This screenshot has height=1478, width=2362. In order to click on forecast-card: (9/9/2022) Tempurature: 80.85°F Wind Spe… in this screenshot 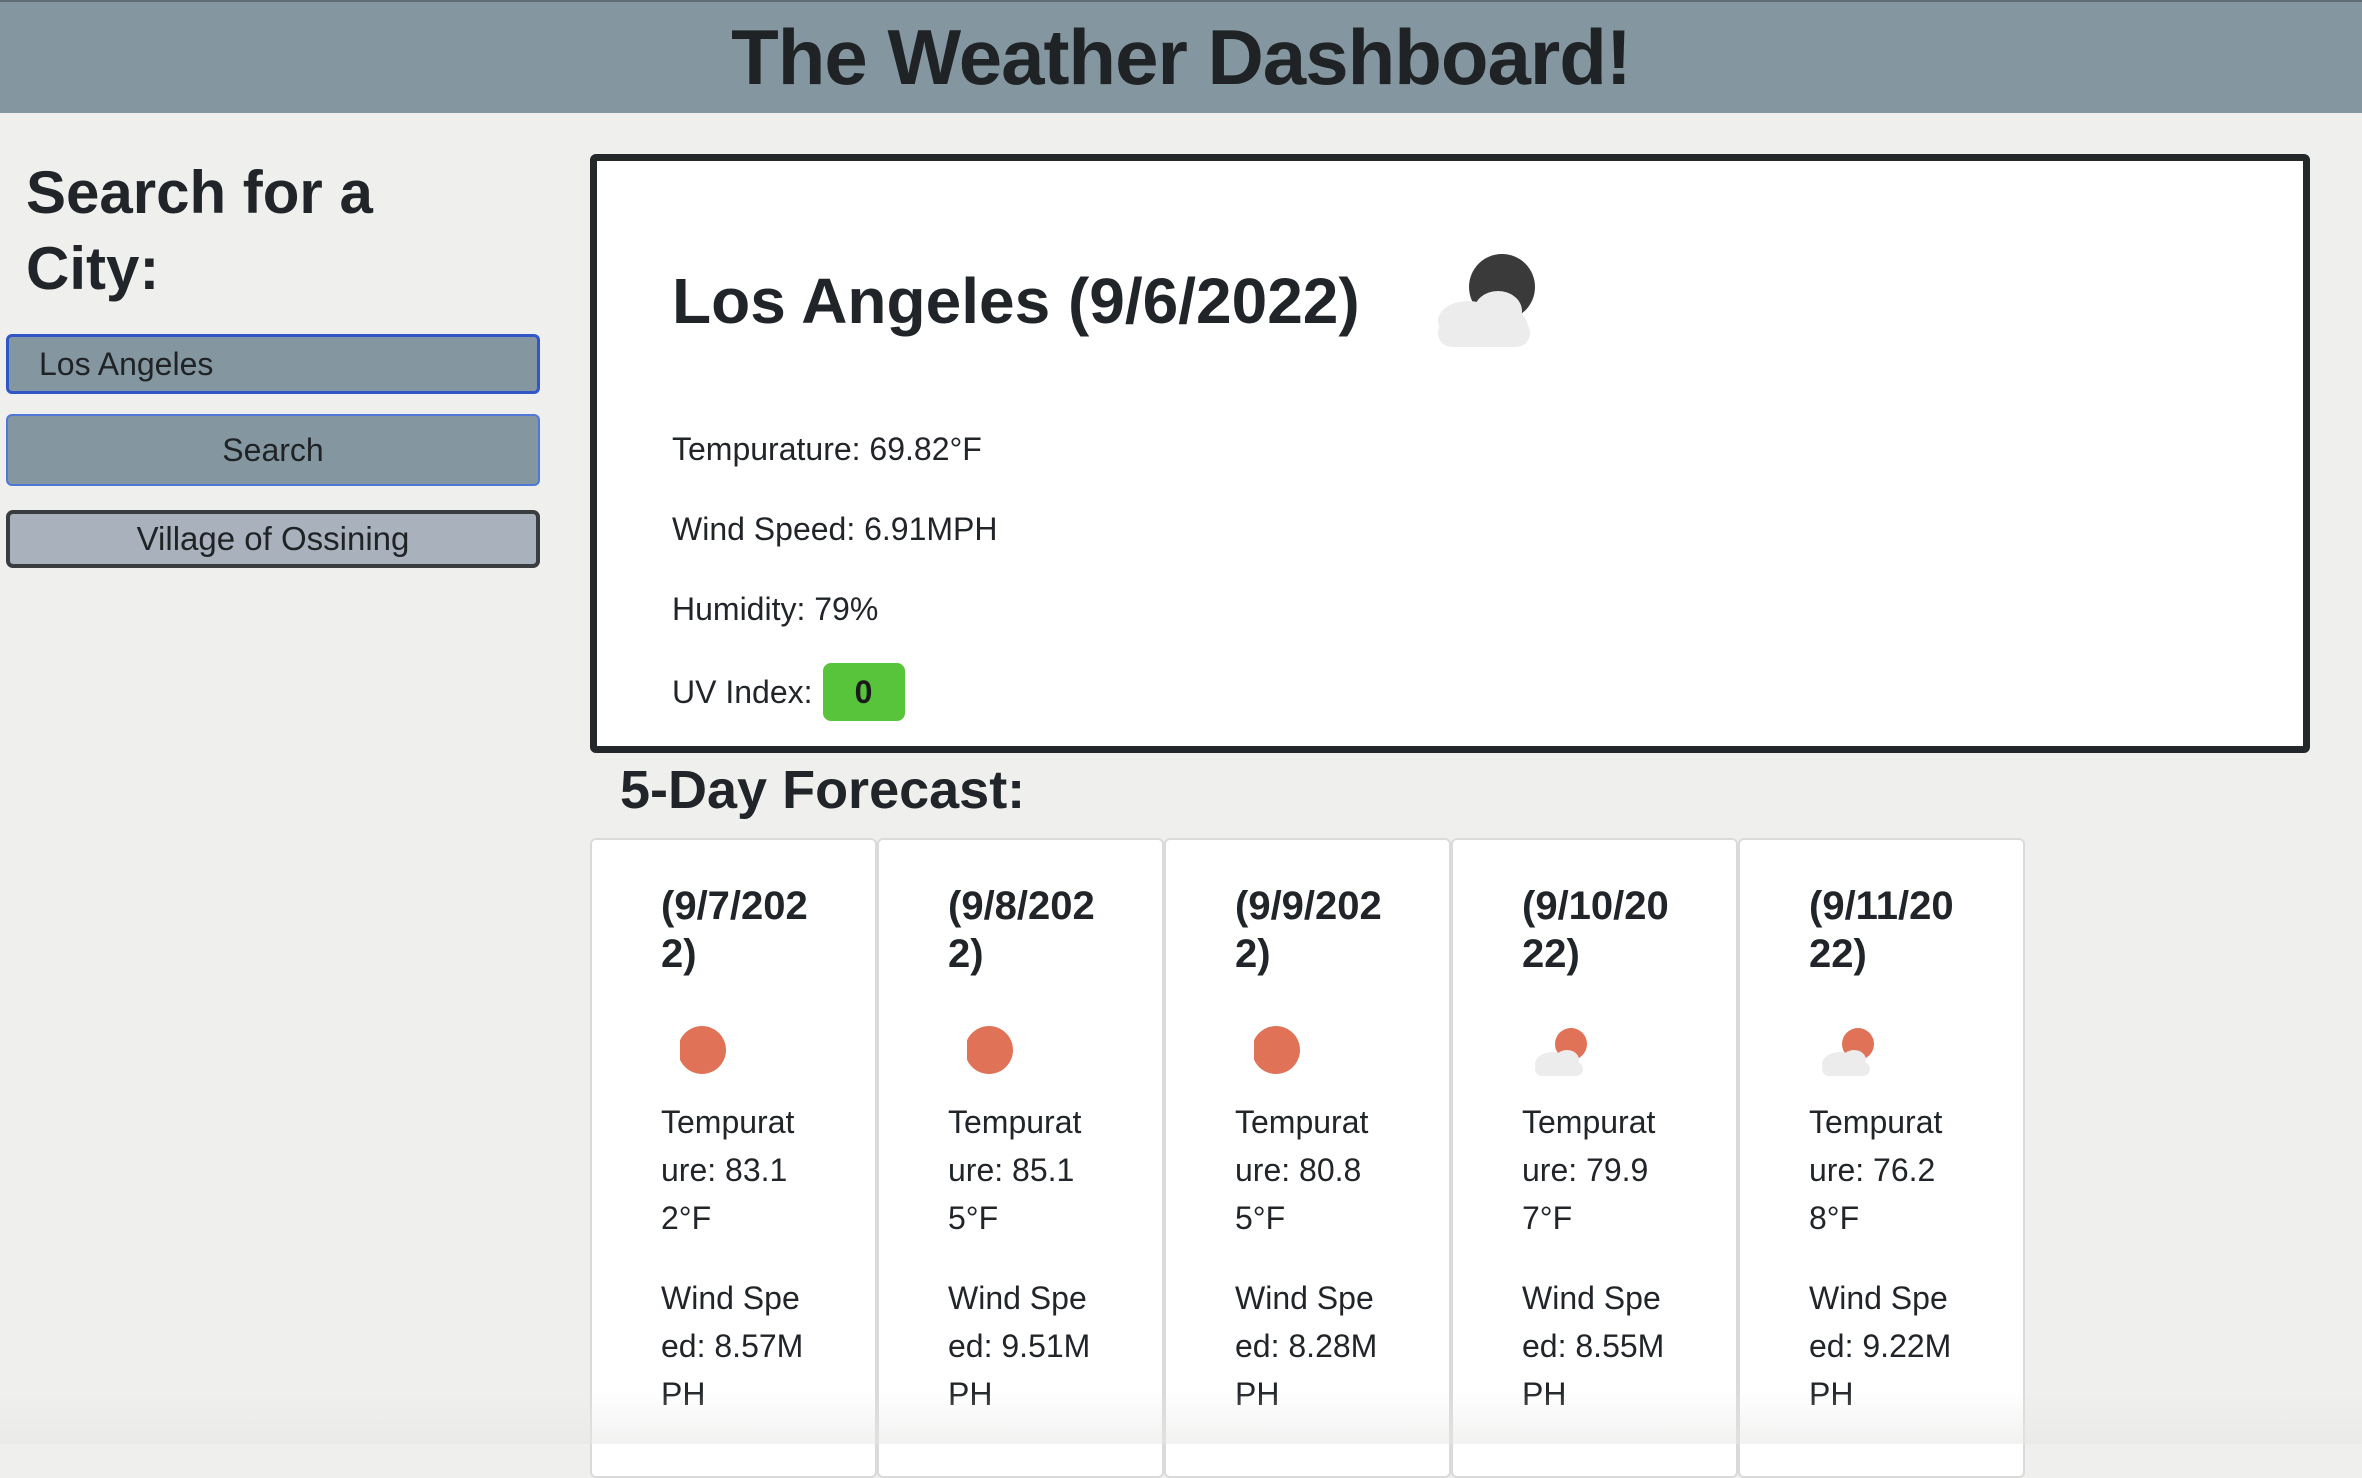, I will do `click(1307, 1158)`.